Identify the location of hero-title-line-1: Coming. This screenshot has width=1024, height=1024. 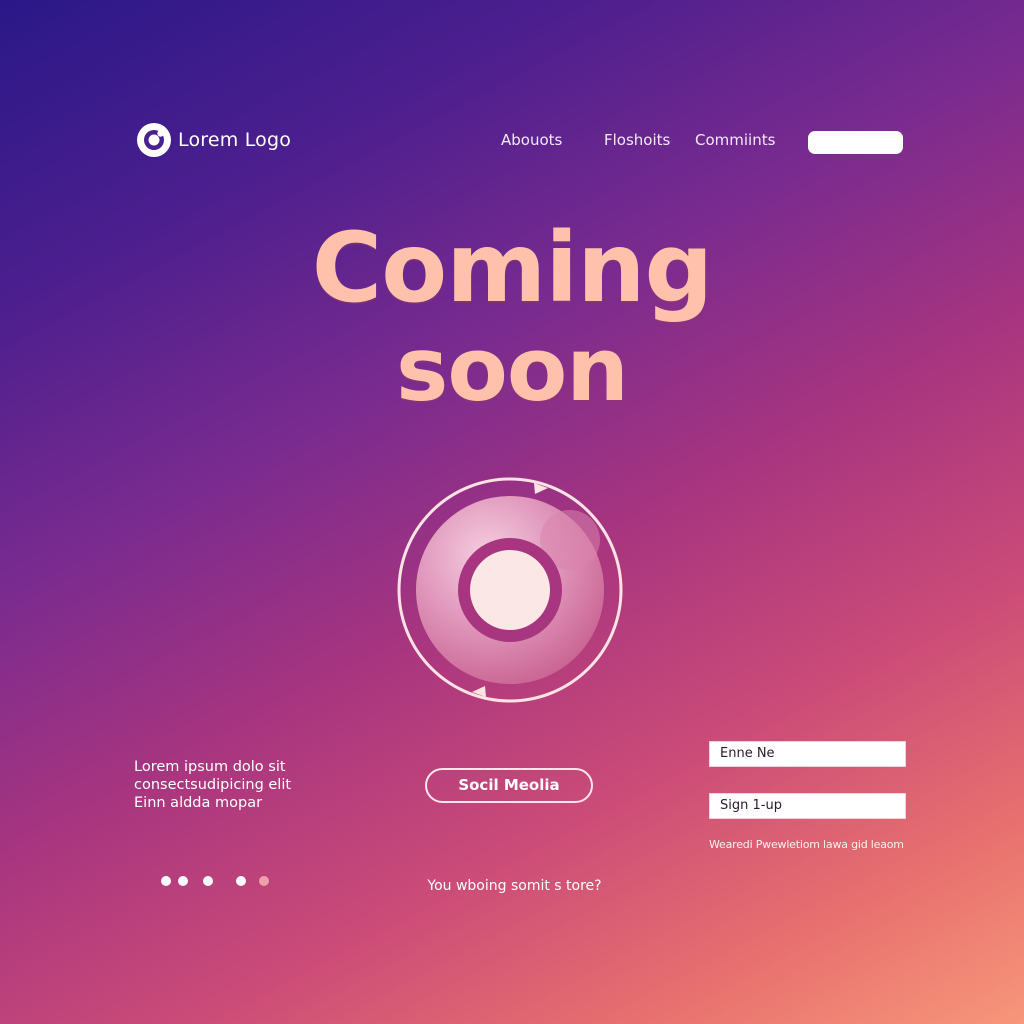
(512, 268).